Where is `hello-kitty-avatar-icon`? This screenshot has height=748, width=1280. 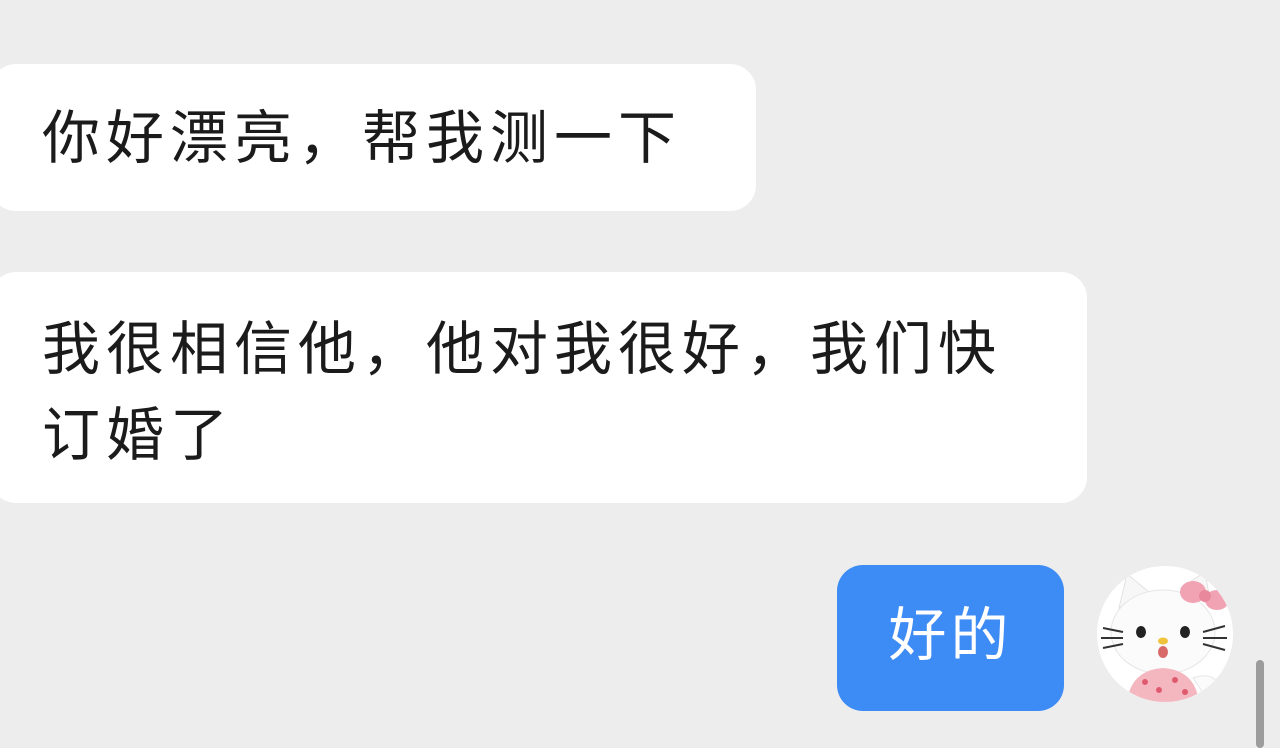
hello-kitty-avatar-icon is located at coordinates (1165, 634).